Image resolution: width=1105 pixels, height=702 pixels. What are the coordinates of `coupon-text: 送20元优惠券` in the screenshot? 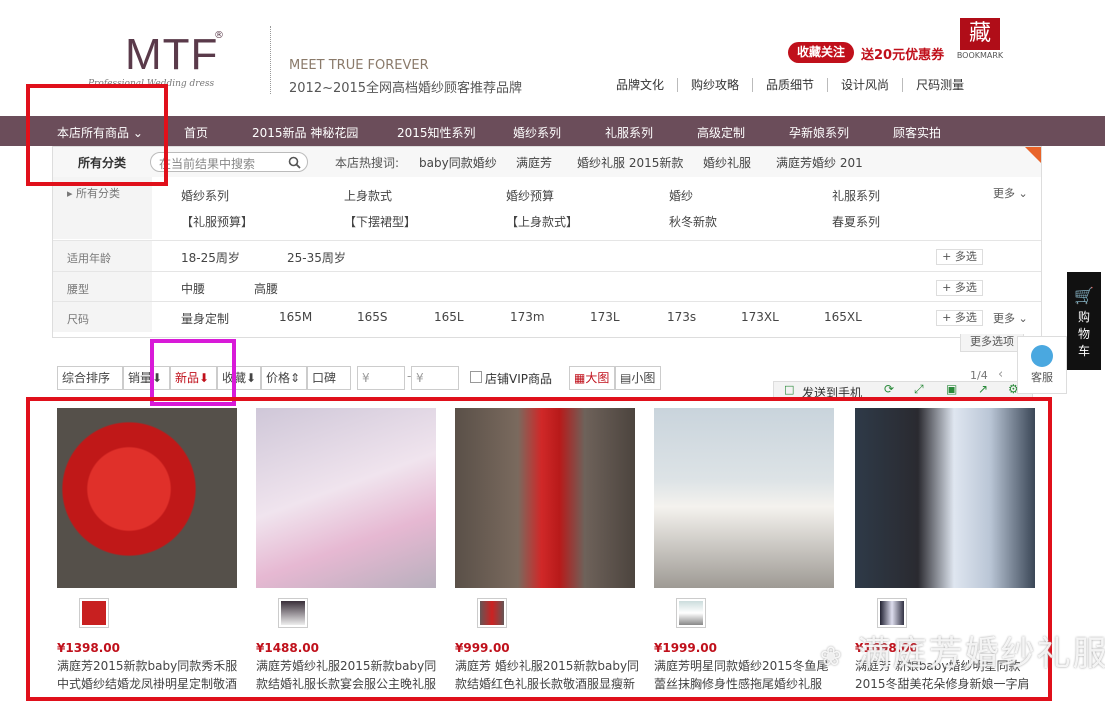 It's located at (902, 53).